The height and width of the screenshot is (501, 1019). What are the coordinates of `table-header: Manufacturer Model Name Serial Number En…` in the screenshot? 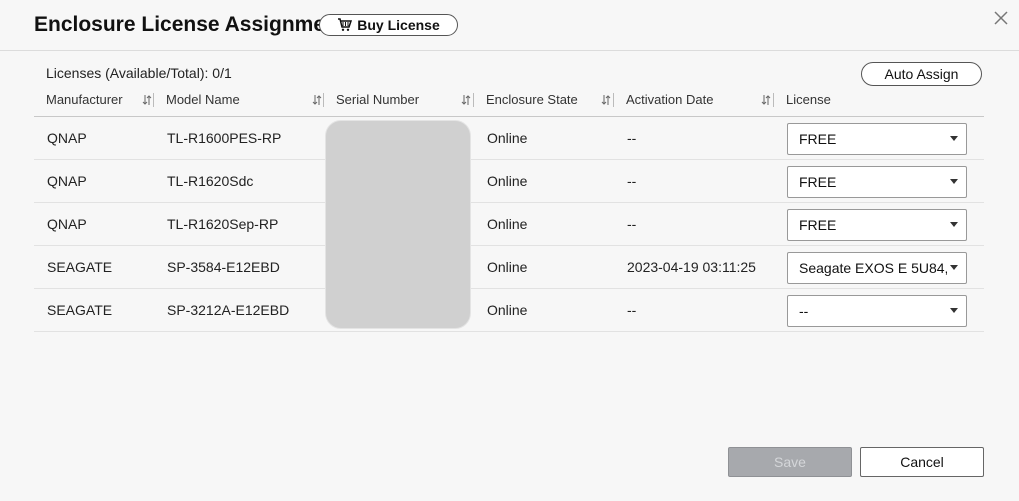 It's located at (509, 102).